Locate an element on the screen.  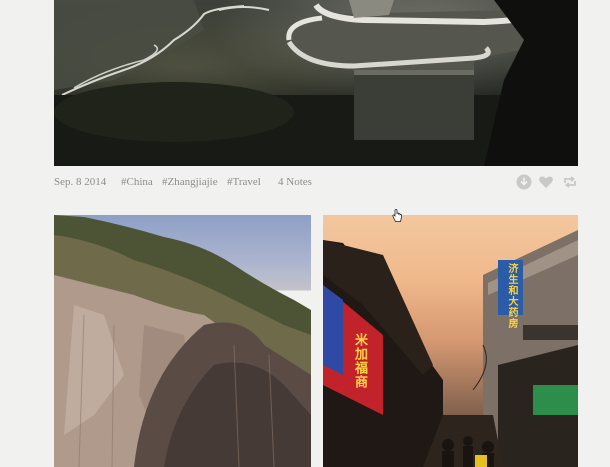
reblog-icon is located at coordinates (570, 182).